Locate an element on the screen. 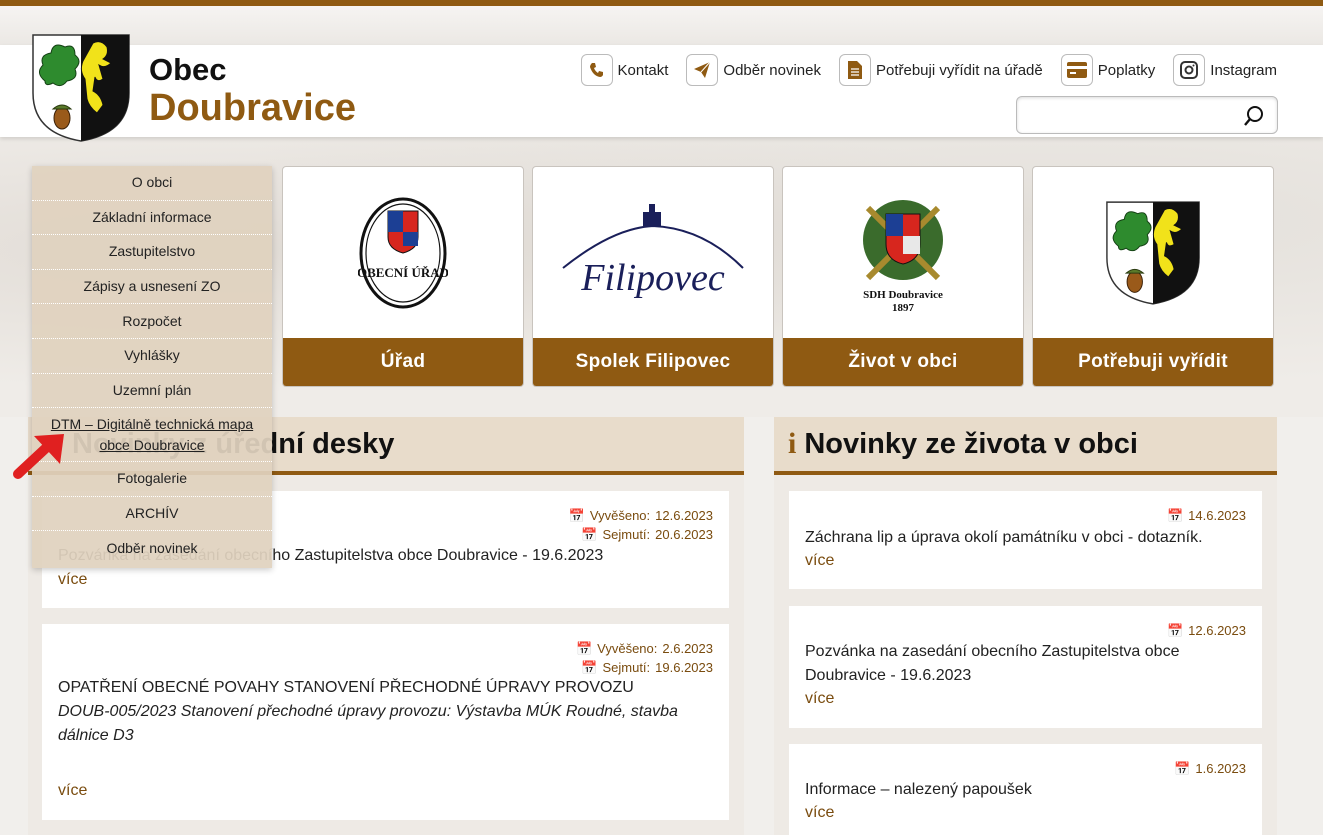 The height and width of the screenshot is (835, 1323). menu-item-odber-novinek: Odběr novinek is located at coordinates (152, 548).